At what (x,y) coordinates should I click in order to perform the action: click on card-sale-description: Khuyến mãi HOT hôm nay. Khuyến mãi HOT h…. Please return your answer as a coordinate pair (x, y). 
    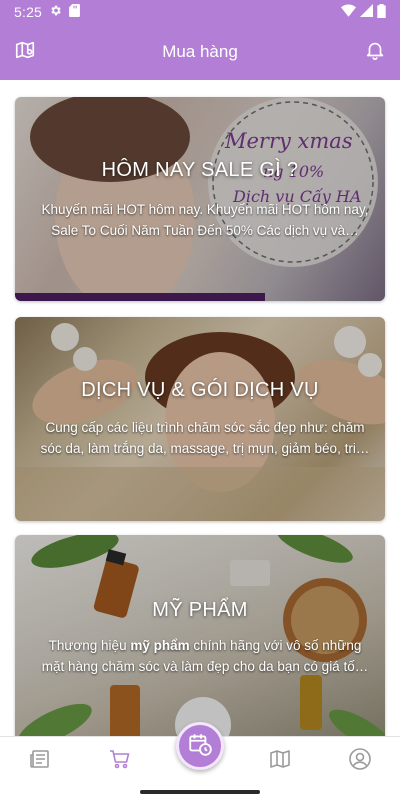
    Looking at the image, I should click on (205, 220).